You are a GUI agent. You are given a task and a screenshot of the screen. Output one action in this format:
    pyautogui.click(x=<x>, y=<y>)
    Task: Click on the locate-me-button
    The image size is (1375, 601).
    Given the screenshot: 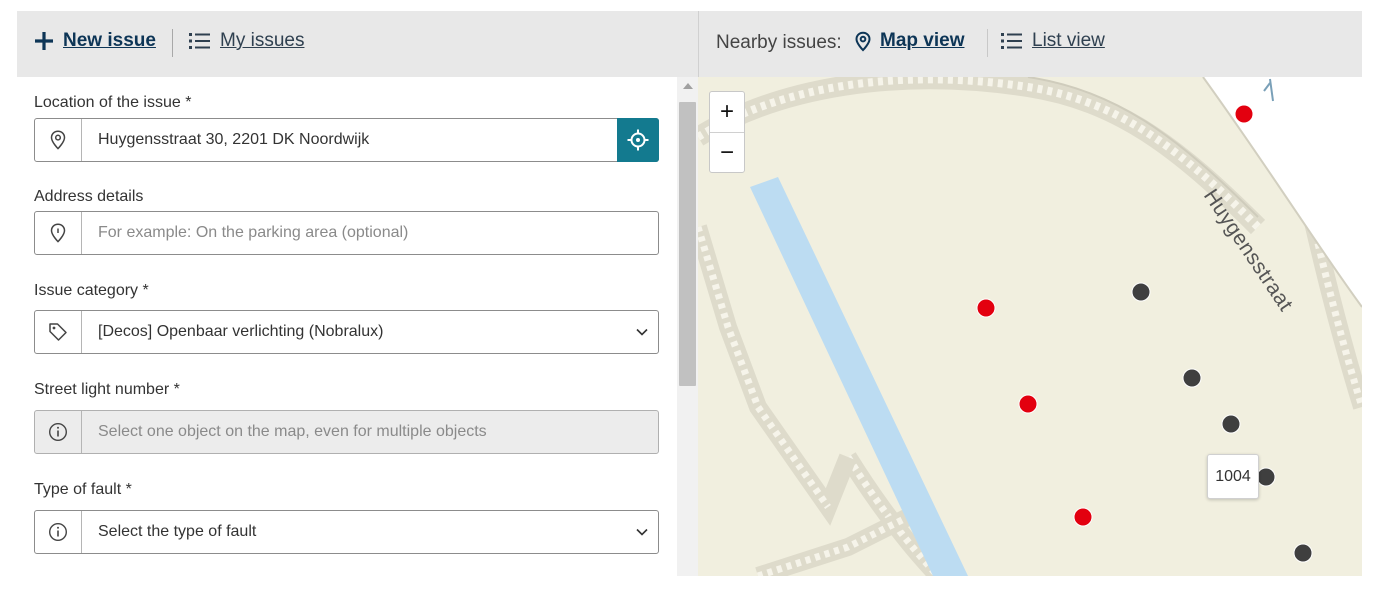 What is the action you would take?
    pyautogui.click(x=638, y=140)
    